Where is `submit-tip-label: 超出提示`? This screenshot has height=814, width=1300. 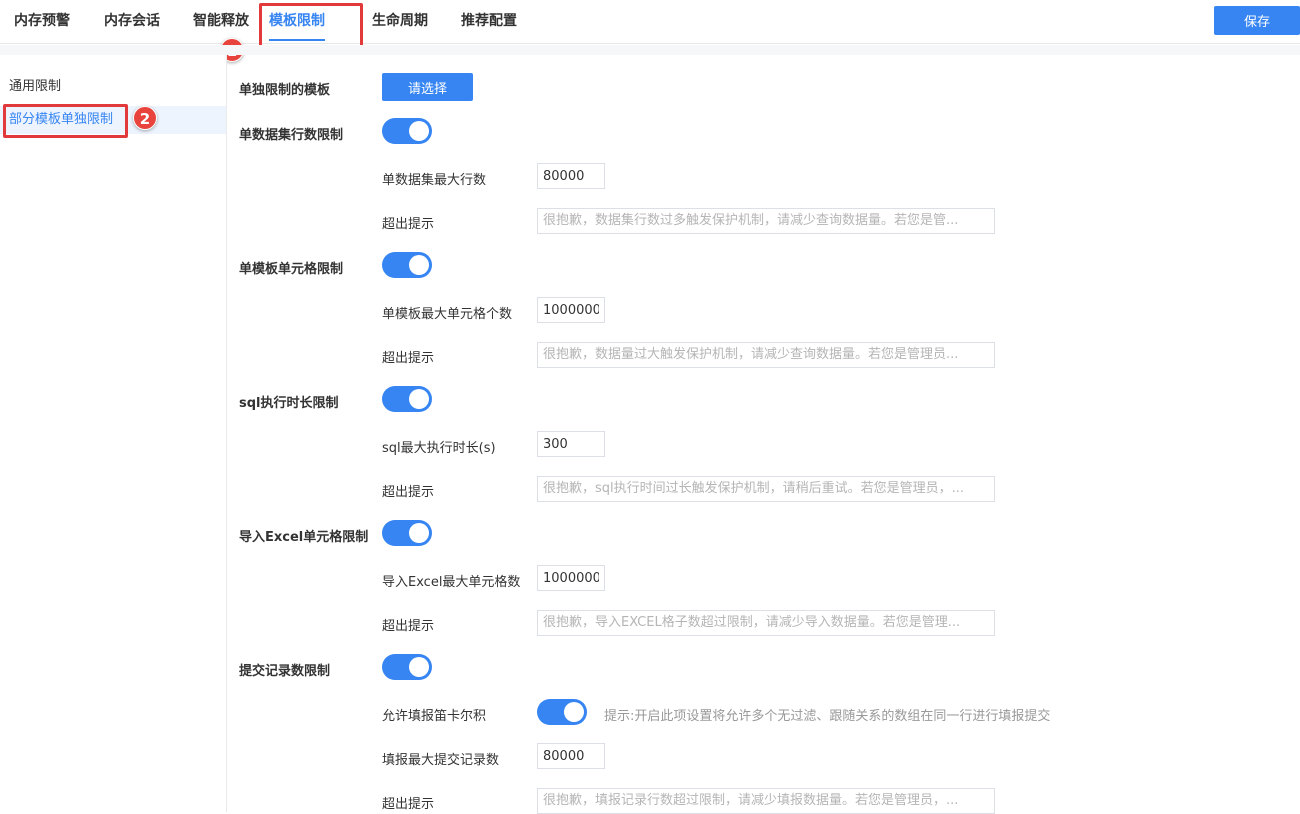 submit-tip-label: 超出提示 is located at coordinates (408, 804).